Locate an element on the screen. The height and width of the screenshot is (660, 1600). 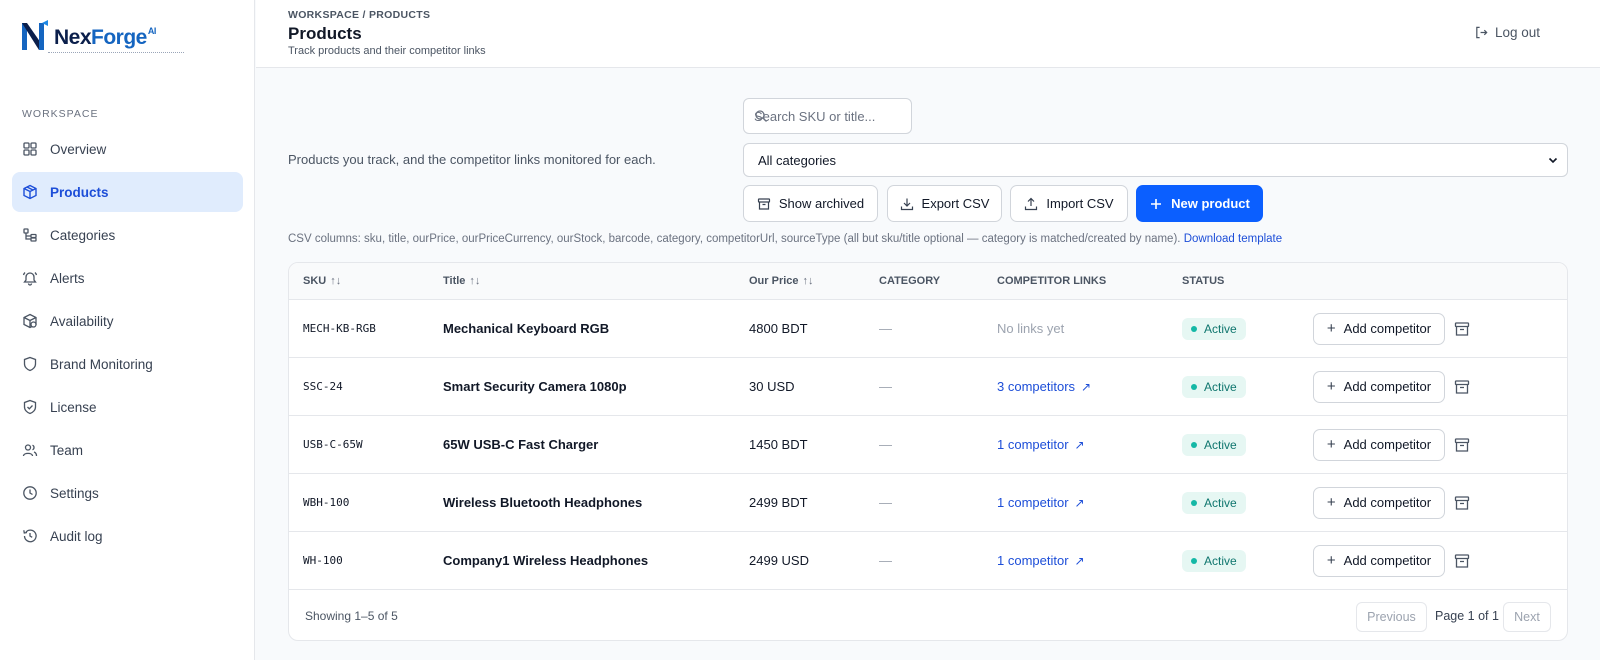
sidebar-item-label: Brand Monitoring is located at coordinates (101, 364).